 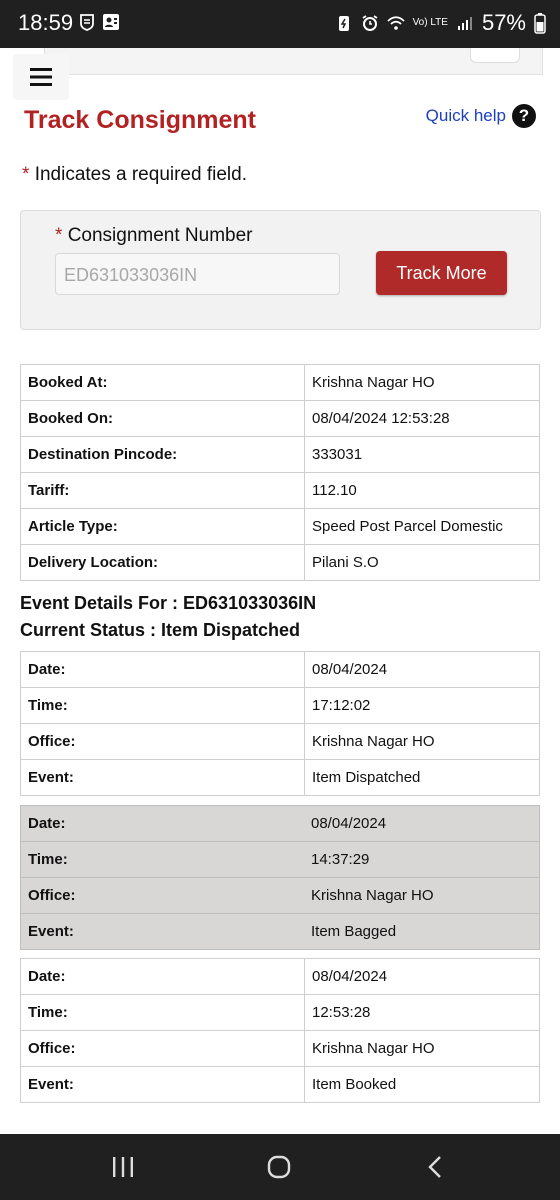 What do you see at coordinates (540, 23) in the screenshot?
I see `battery-icon` at bounding box center [540, 23].